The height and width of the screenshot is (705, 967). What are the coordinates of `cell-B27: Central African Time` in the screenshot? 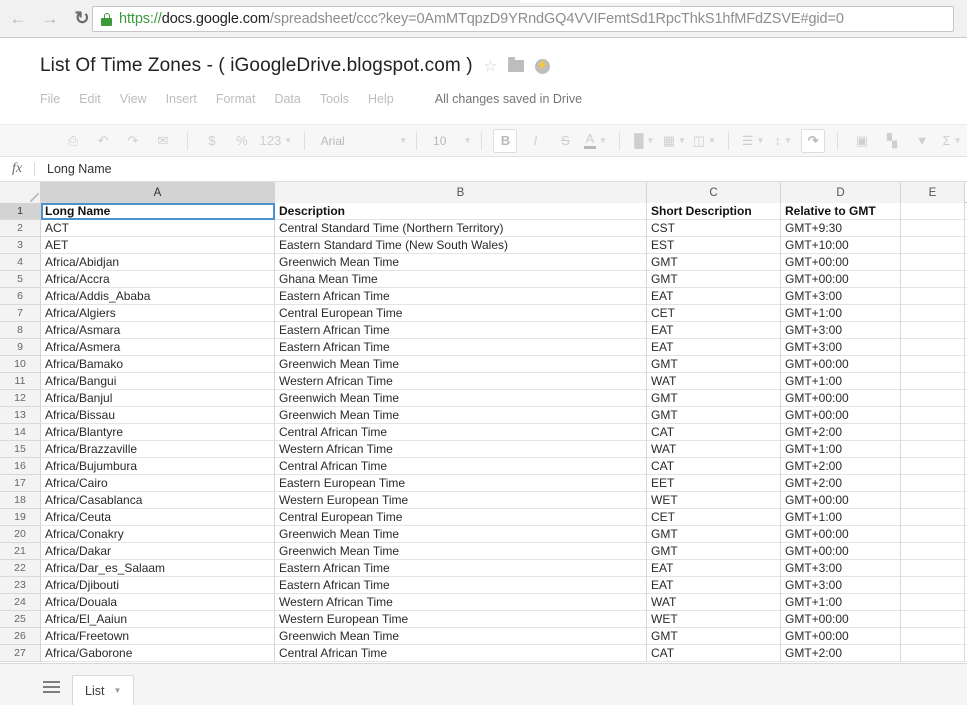 It's located at (461, 653).